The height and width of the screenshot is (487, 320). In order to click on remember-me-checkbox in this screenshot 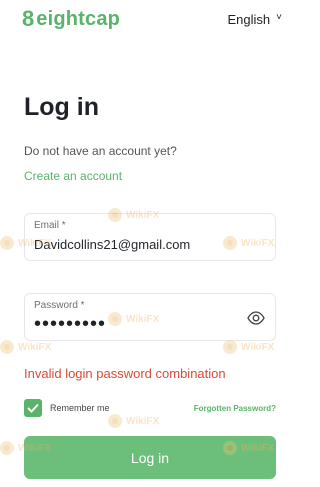, I will do `click(33, 408)`.